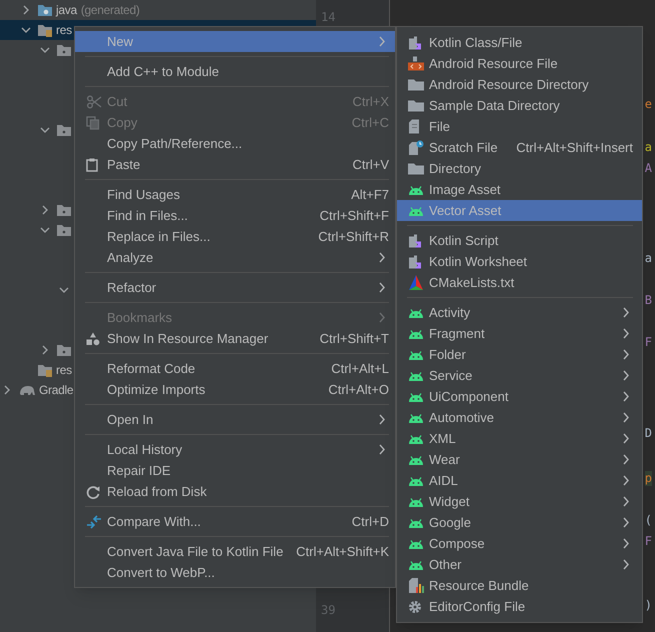 This screenshot has width=655, height=632. I want to click on menu-item: Convert Java File to Kotlin File Ctrl+Alt+Shift+K, so click(235, 551).